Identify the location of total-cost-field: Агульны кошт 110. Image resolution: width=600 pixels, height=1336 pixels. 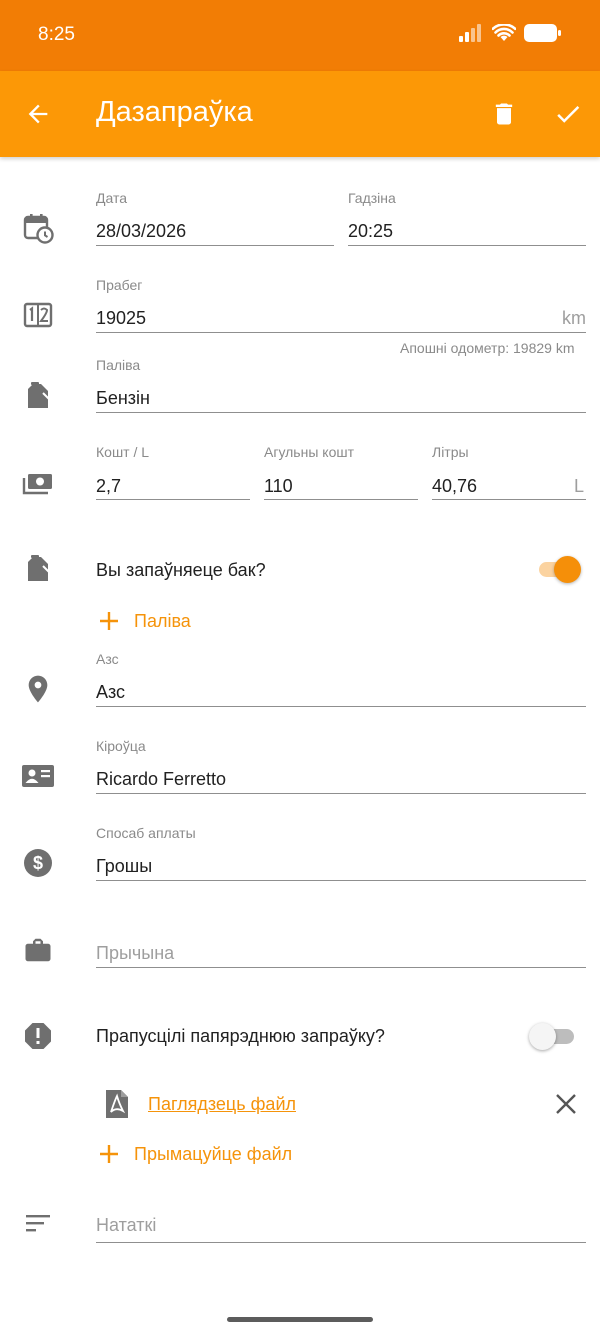
(341, 473).